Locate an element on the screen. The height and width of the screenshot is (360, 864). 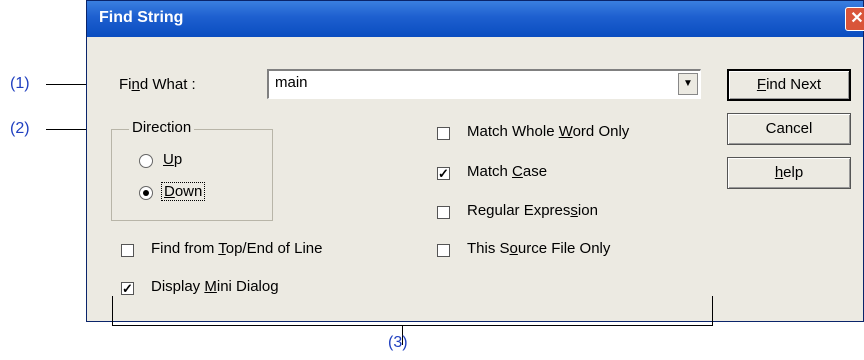
callout-3: (3) is located at coordinates (398, 342).